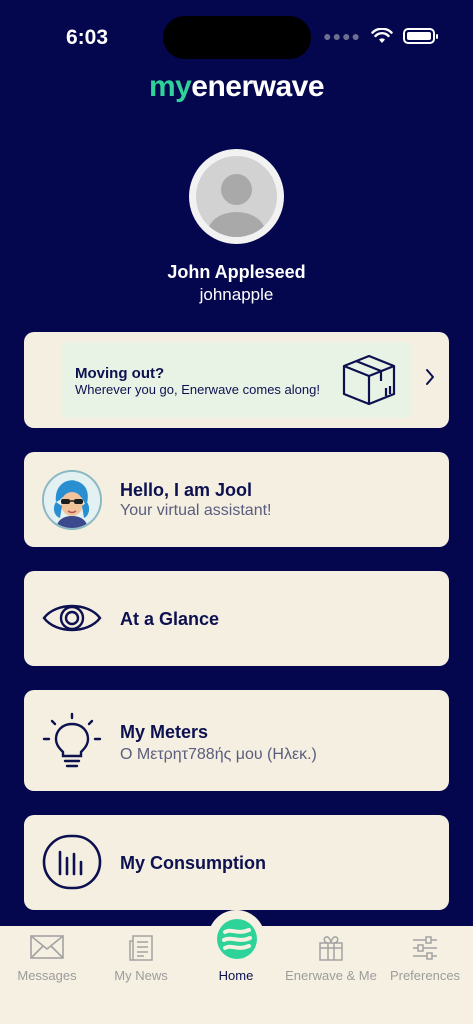 This screenshot has width=473, height=1024. I want to click on tab-preferences: Preferences, so click(425, 961).